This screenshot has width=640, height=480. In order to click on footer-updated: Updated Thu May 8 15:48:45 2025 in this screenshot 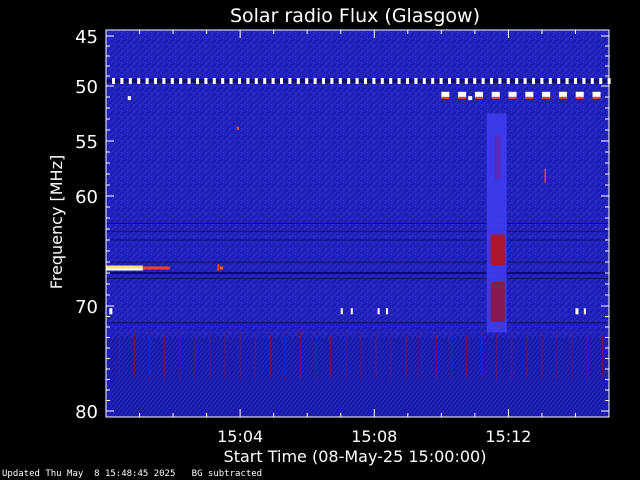, I will do `click(89, 474)`.